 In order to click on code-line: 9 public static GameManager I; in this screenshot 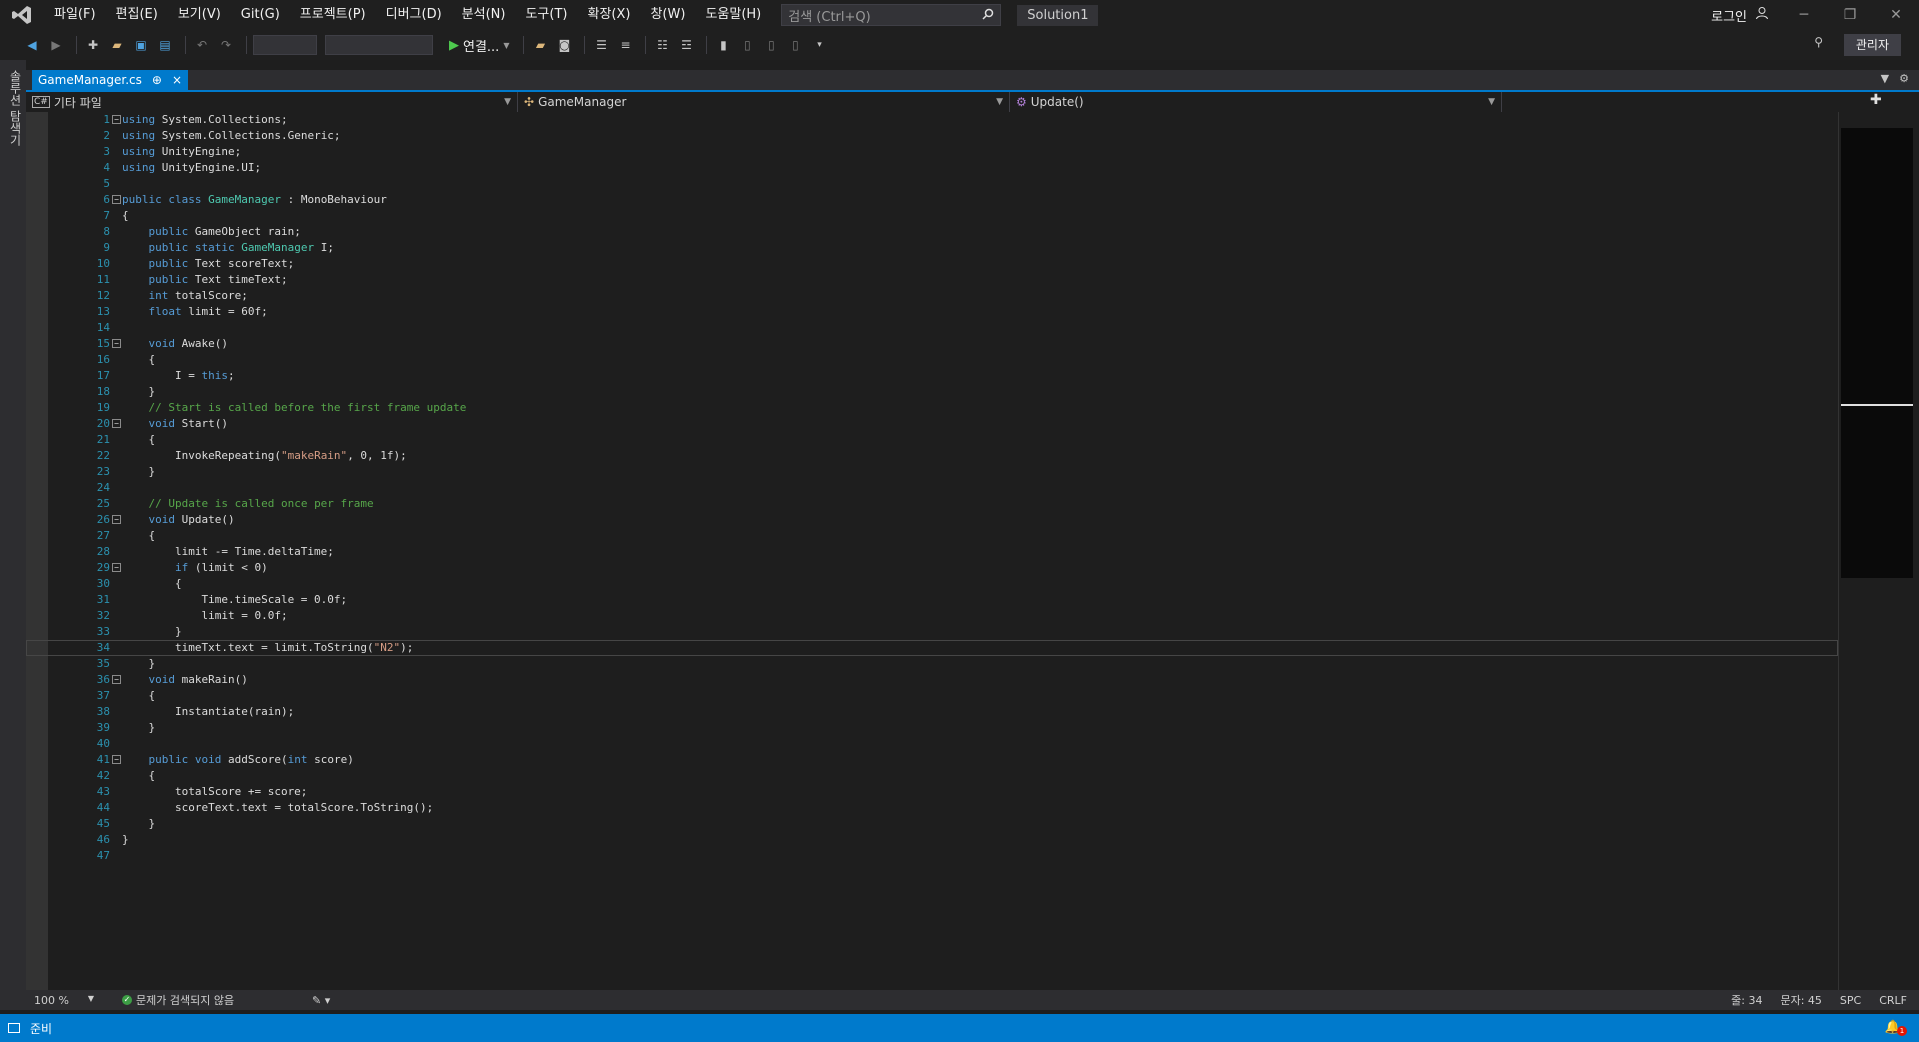, I will do `click(932, 248)`.